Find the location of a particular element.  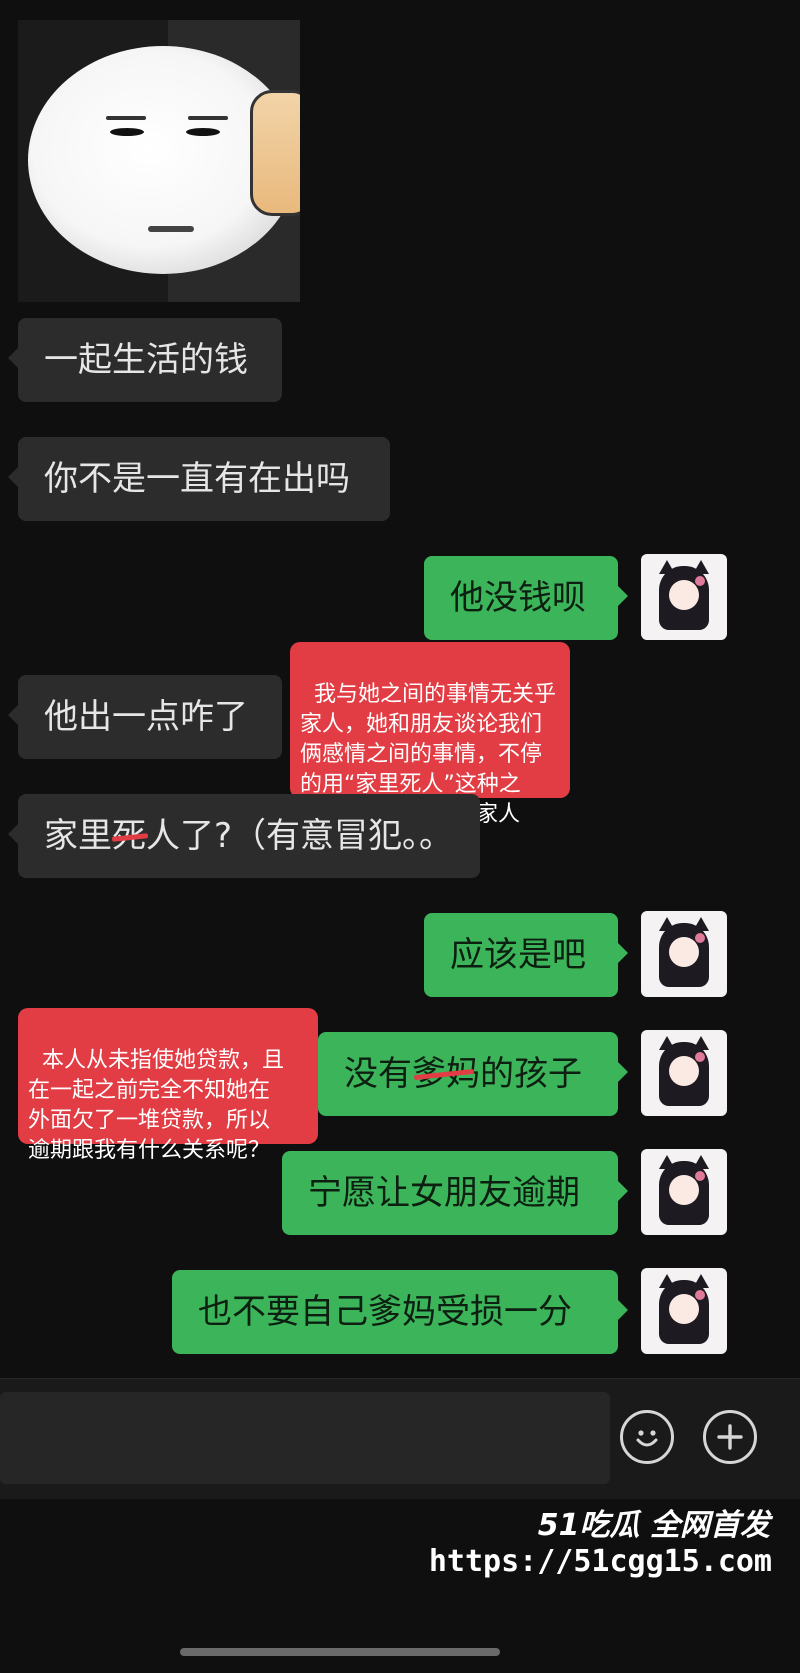

sticker-brow-left is located at coordinates (126, 118).